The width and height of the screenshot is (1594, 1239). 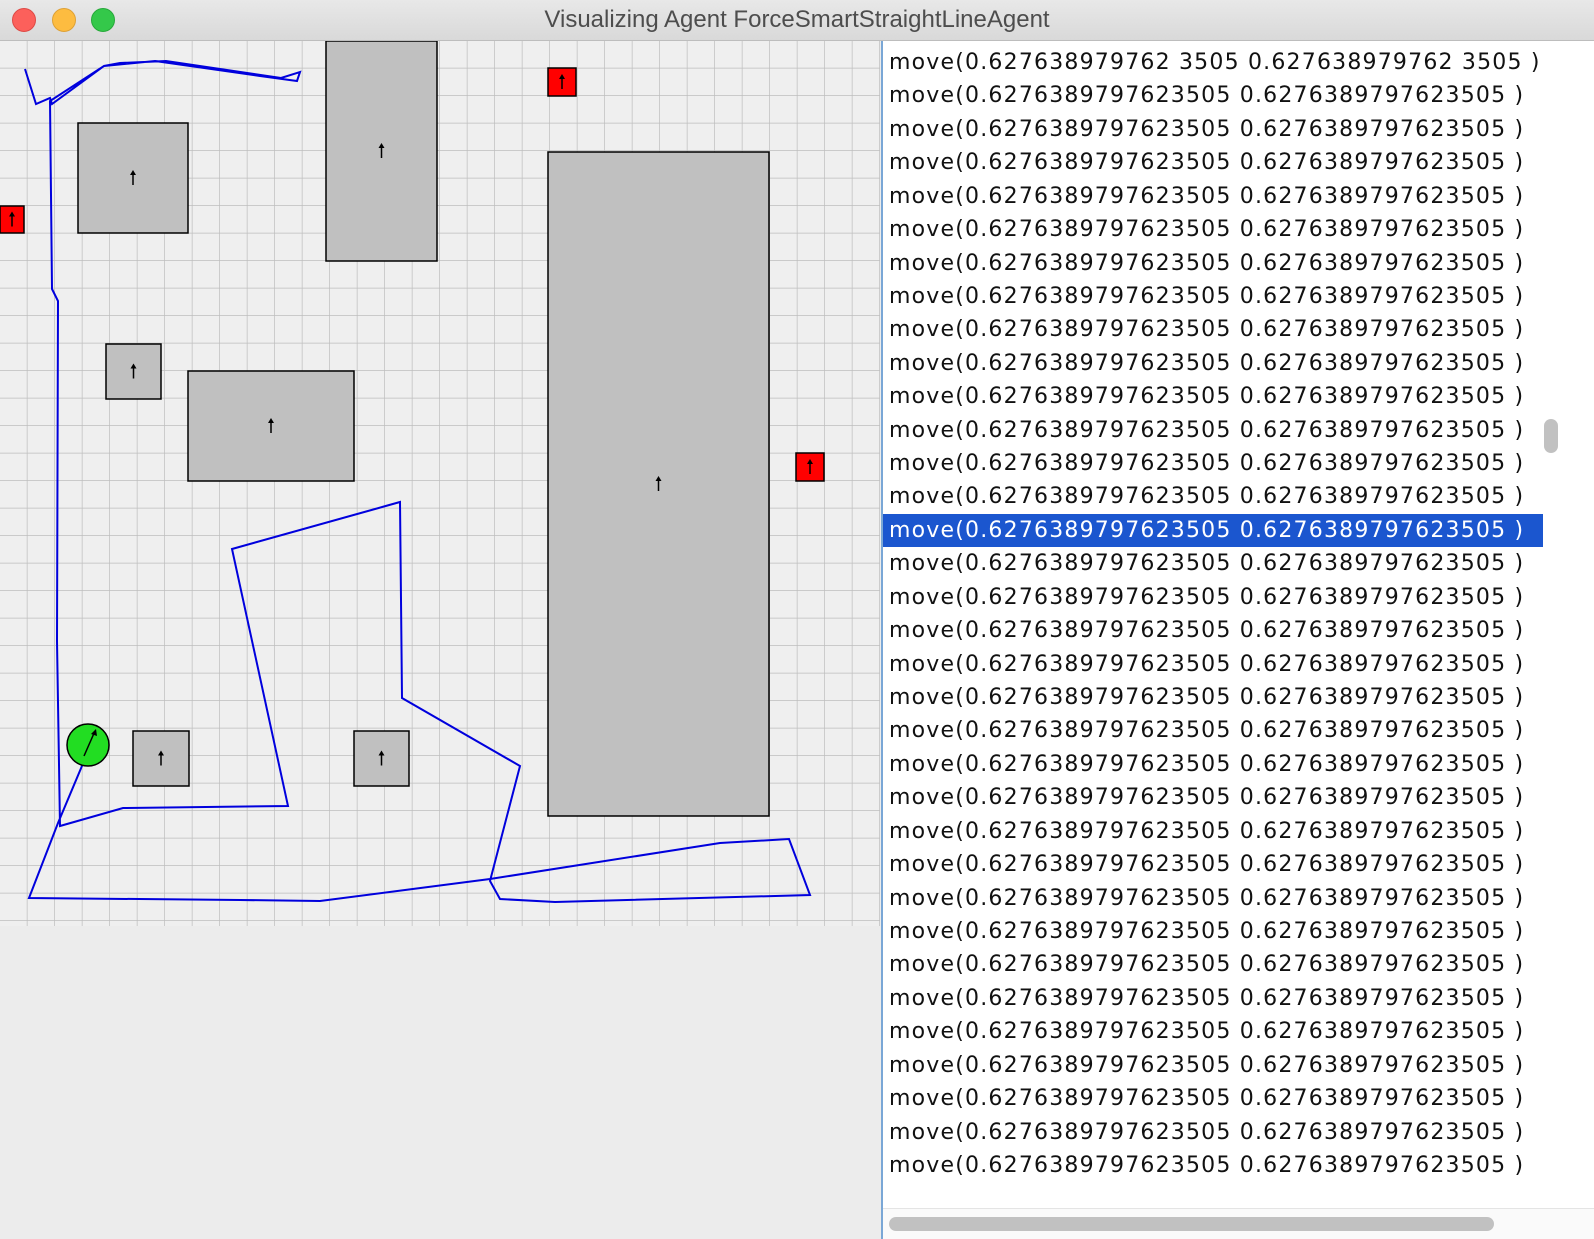 I want to click on agent, so click(x=88, y=745).